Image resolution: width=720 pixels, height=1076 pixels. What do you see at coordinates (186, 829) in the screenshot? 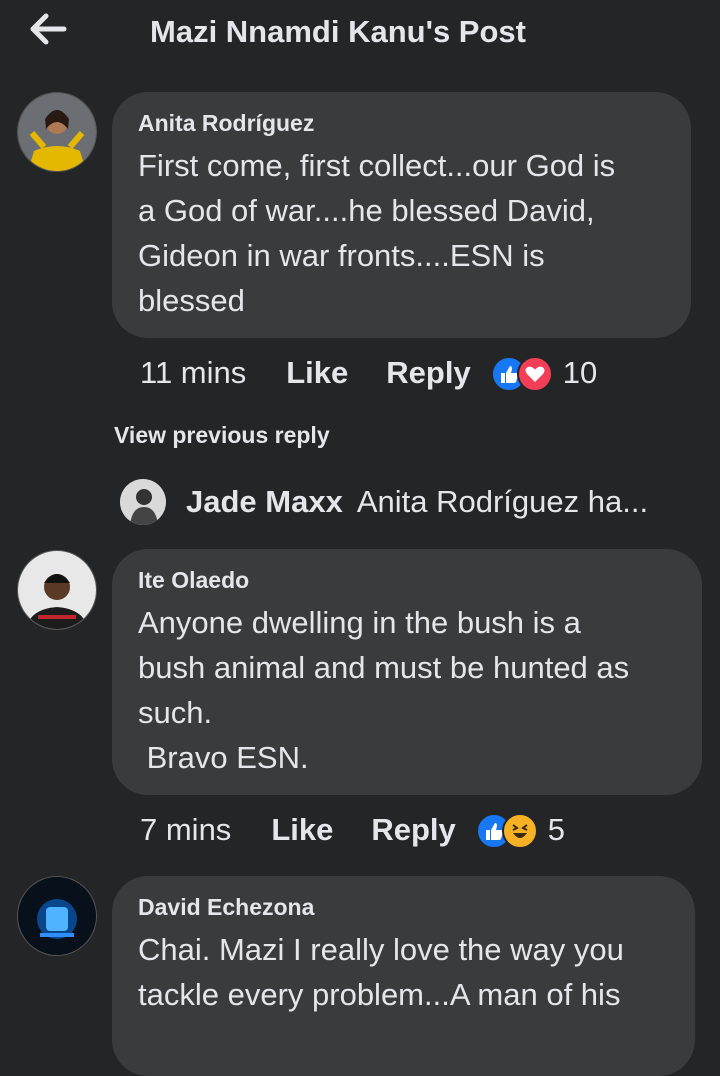
I see `comment-time: 7 mins` at bounding box center [186, 829].